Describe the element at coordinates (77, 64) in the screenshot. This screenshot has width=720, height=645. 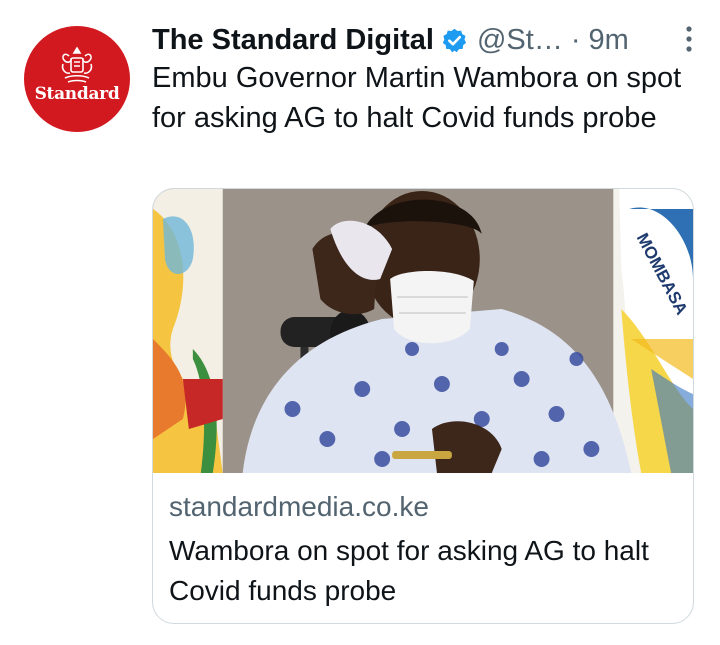
I see `standard-crest-icon` at that location.